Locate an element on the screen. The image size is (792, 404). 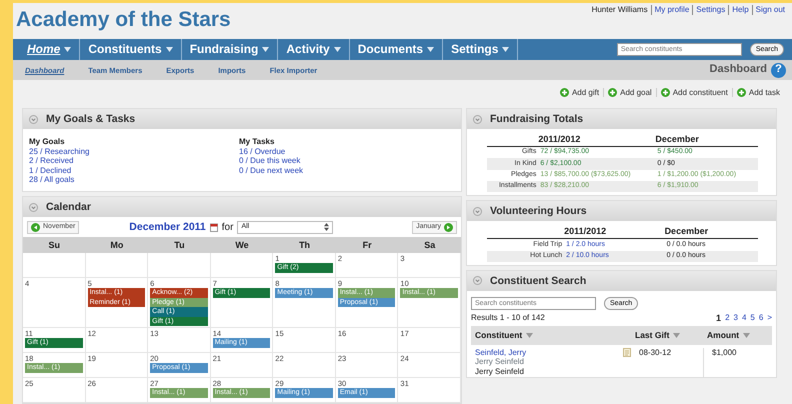
header-link: Help is located at coordinates (740, 10).